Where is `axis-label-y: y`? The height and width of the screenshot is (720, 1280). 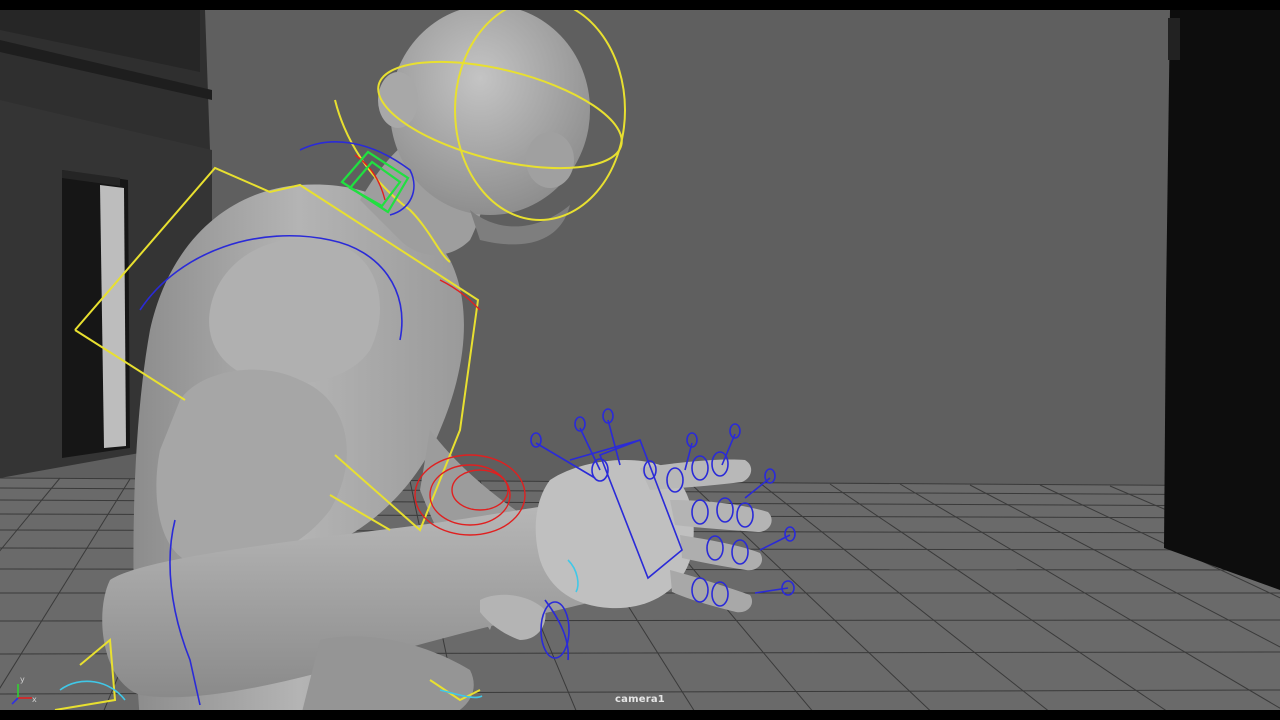
axis-label-y: y is located at coordinates (22, 679).